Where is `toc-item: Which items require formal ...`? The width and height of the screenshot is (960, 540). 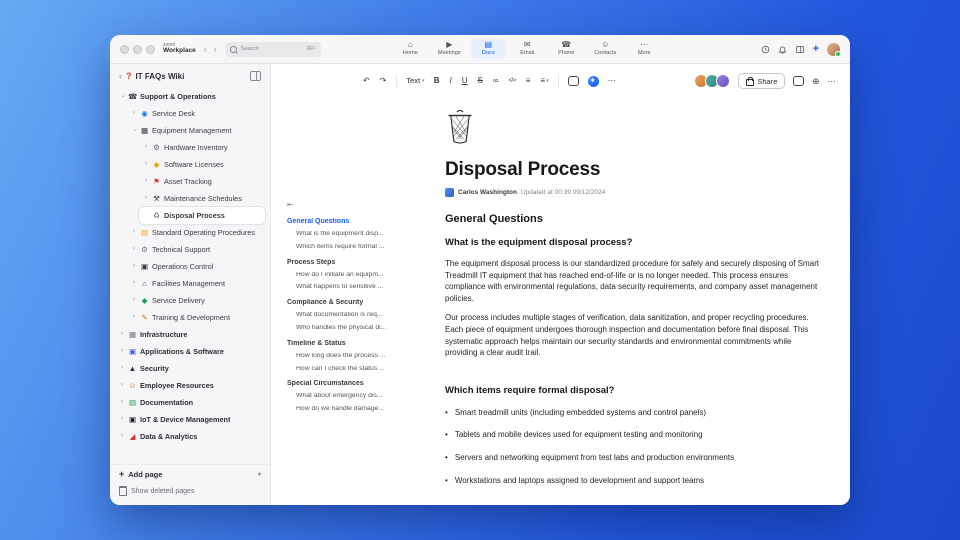
toc-item: Which items require formal ... is located at coordinates (366, 247).